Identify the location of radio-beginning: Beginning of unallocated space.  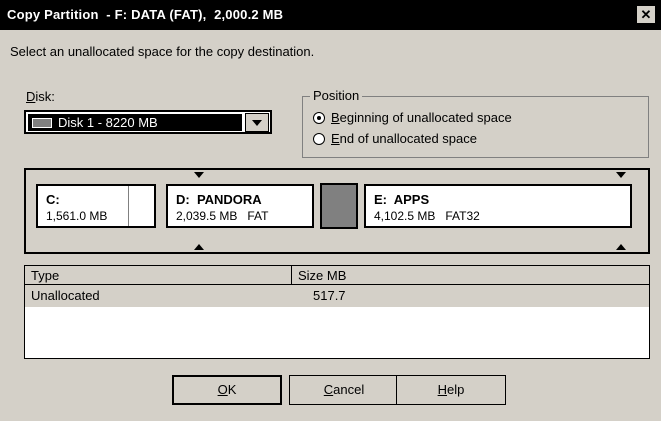
(412, 117).